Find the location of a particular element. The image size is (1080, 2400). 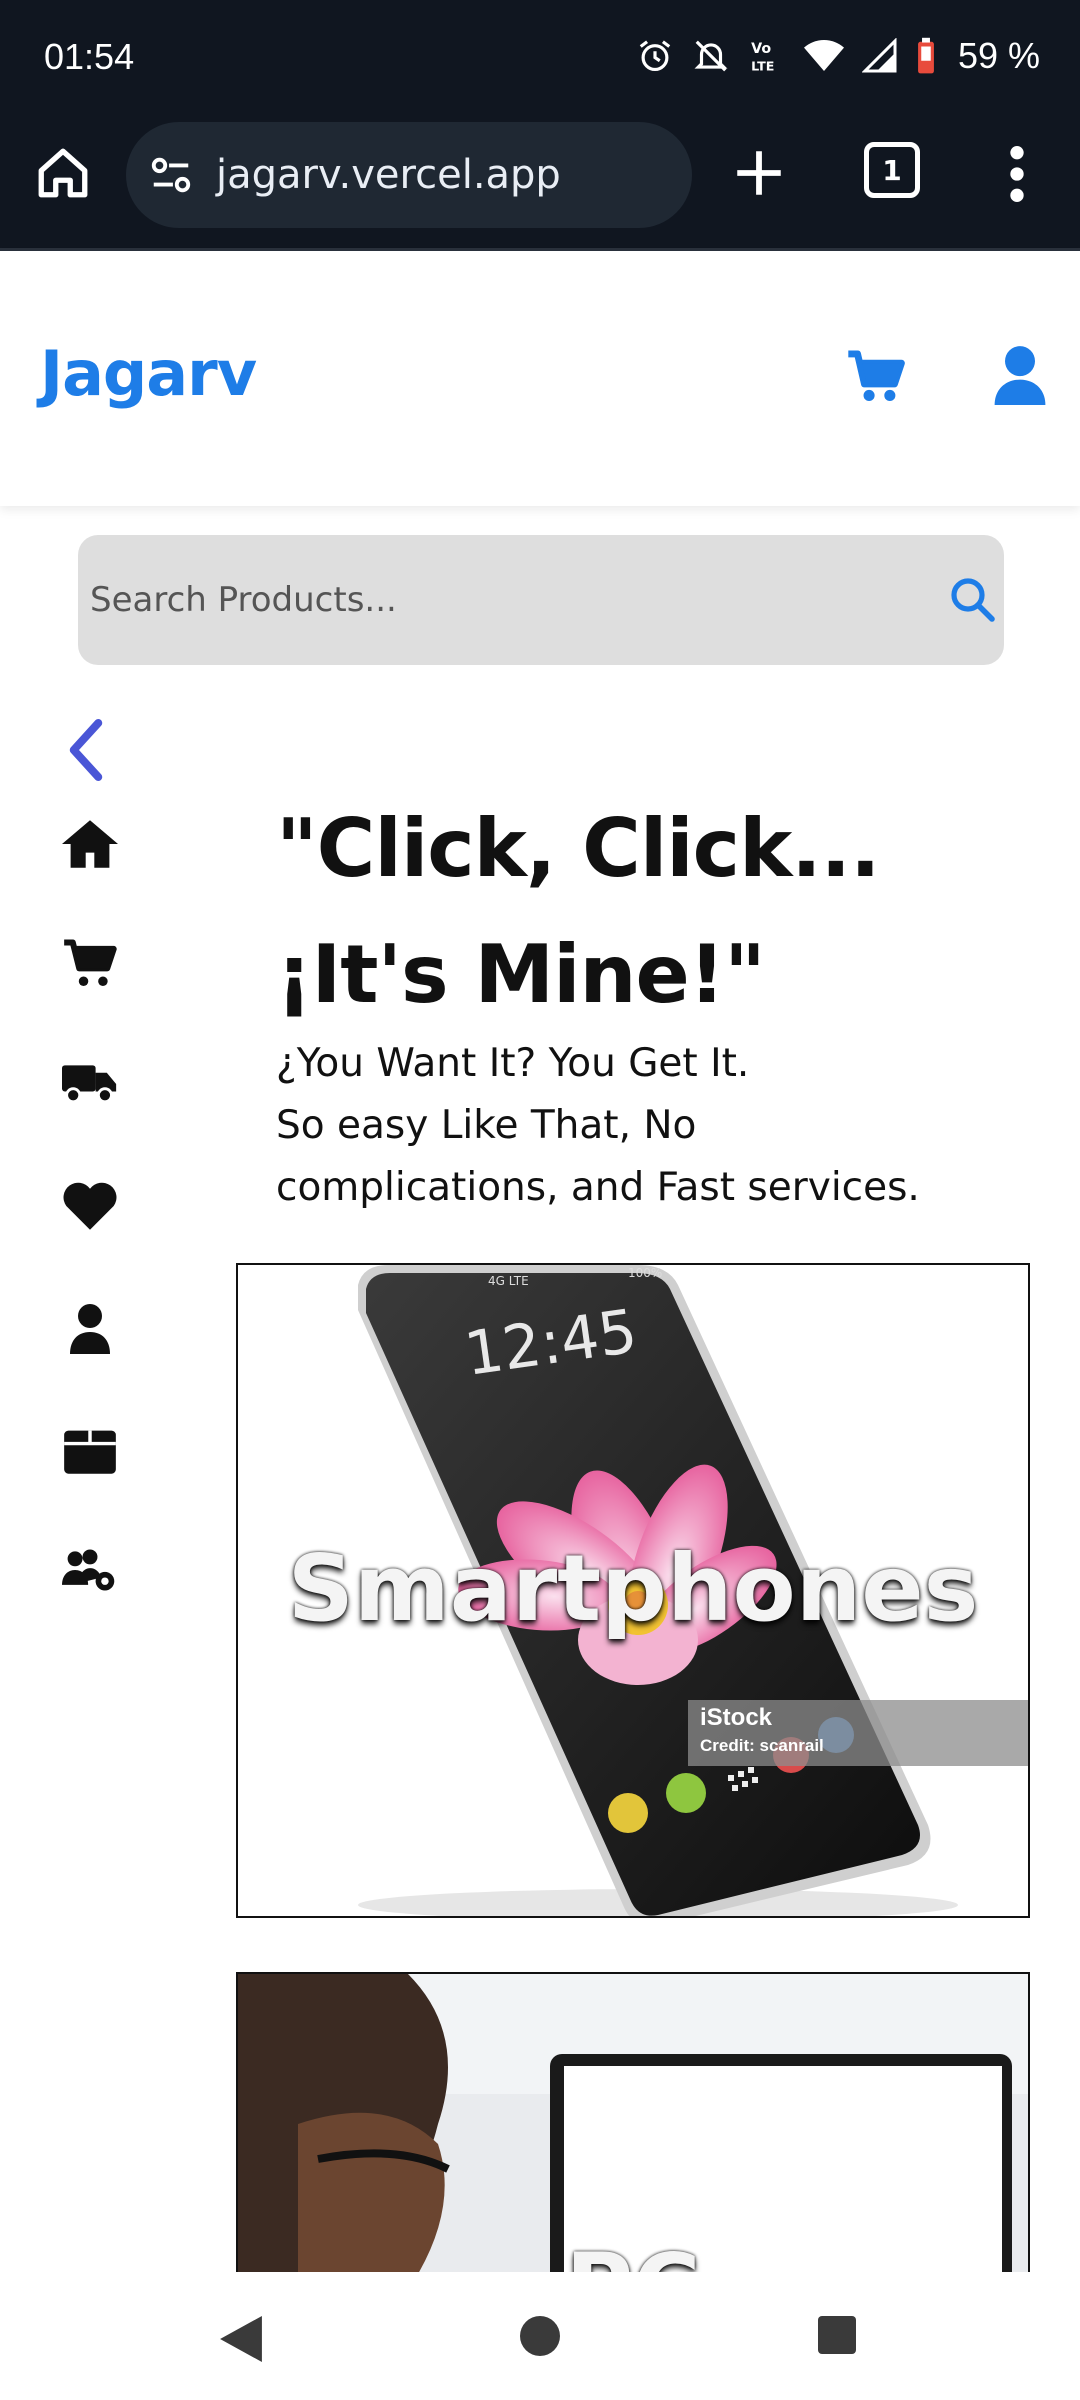

search-bar is located at coordinates (541, 600).